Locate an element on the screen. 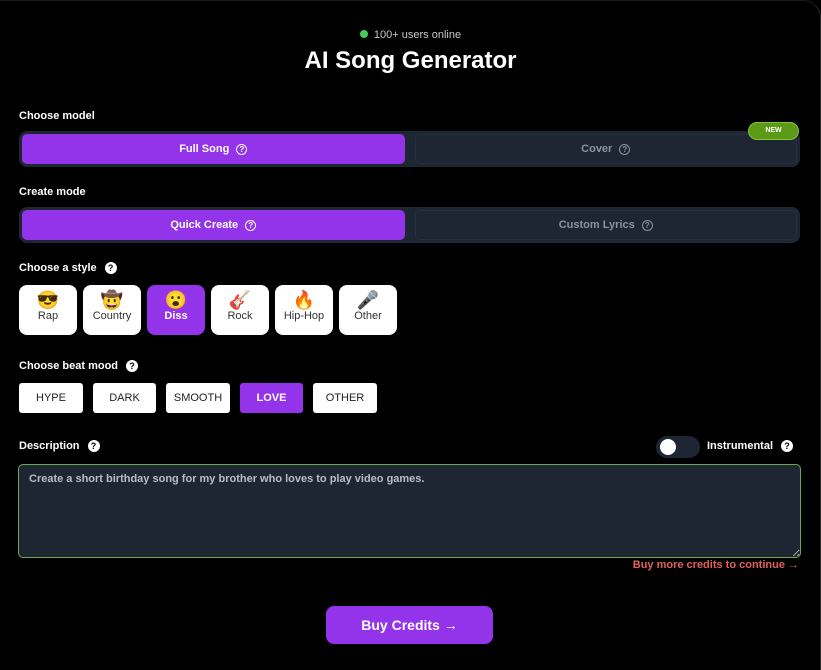 The image size is (821, 670). fire-icon: 🔥 is located at coordinates (304, 300).